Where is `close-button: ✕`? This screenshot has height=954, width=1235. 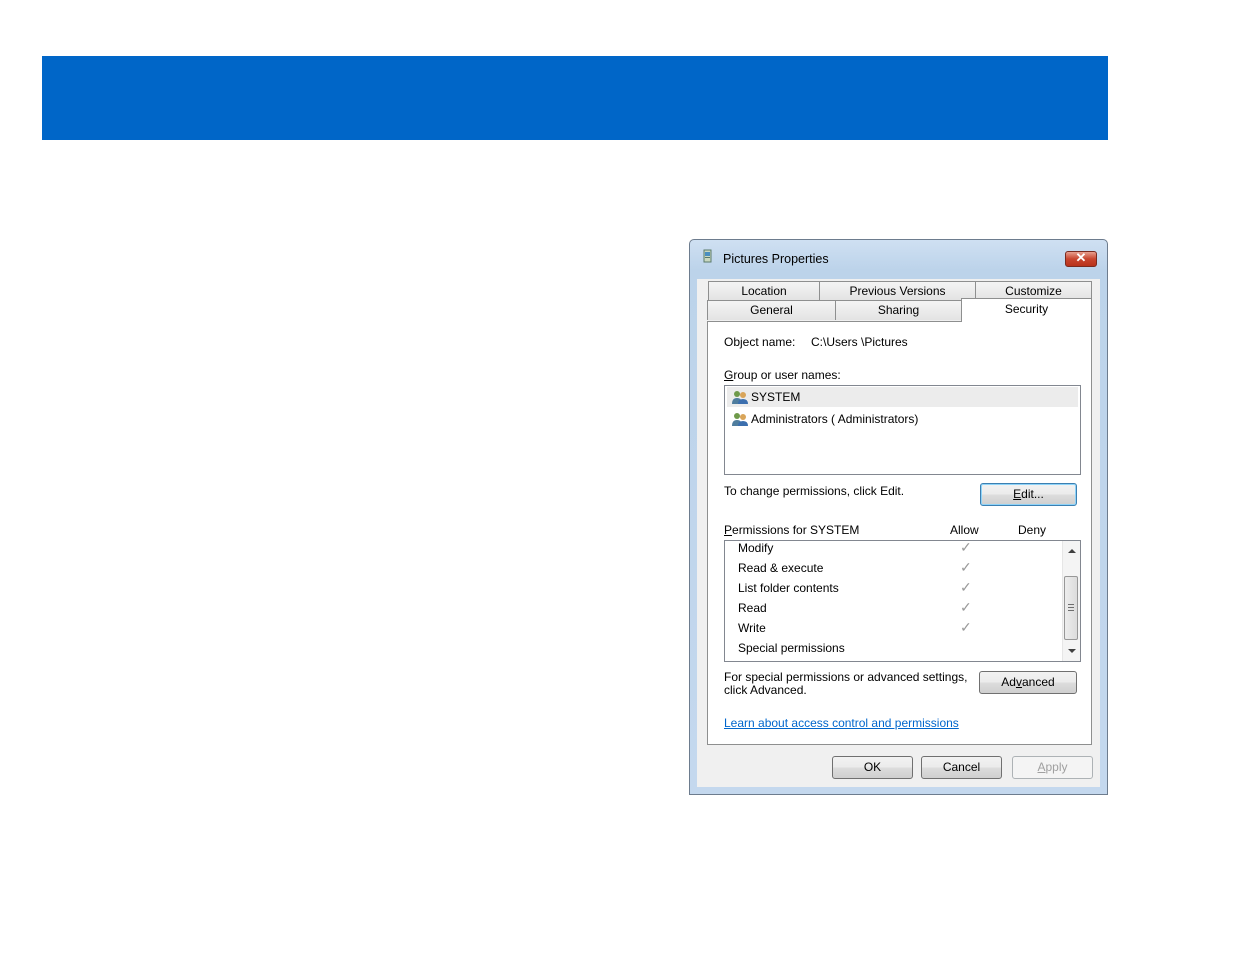 close-button: ✕ is located at coordinates (1081, 258).